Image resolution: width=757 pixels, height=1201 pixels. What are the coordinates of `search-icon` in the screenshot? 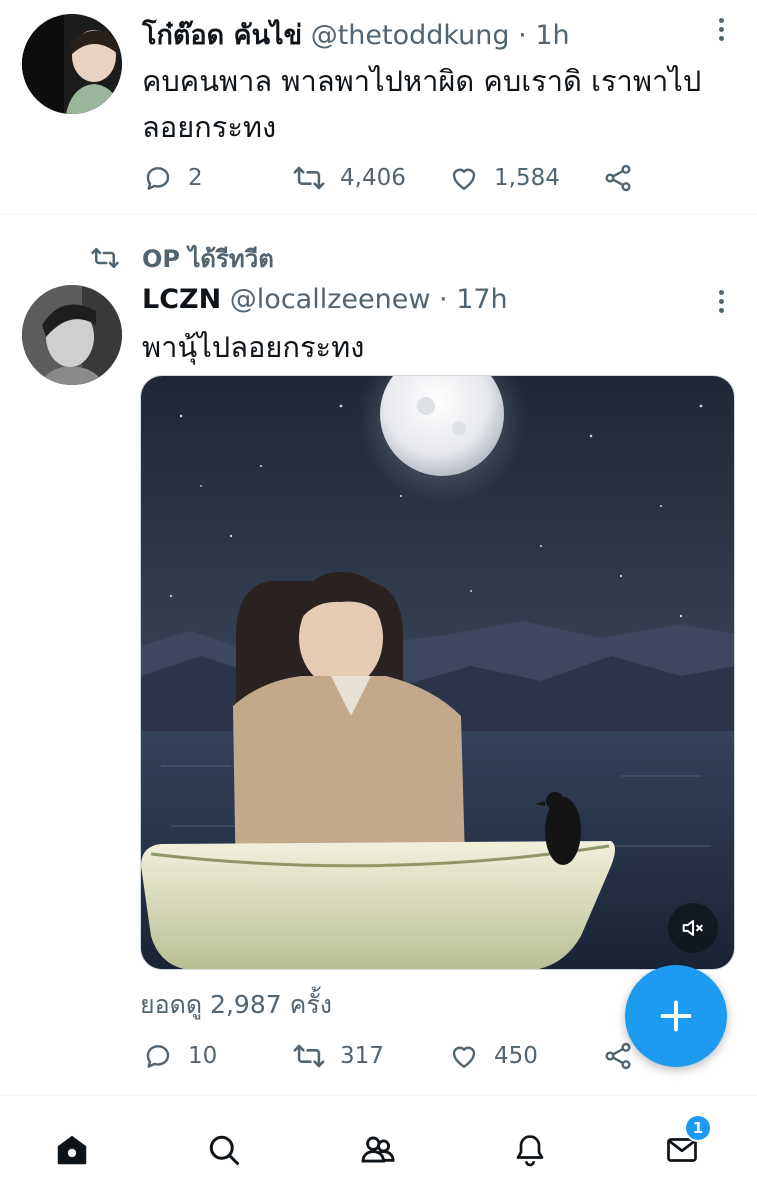 It's located at (224, 1150).